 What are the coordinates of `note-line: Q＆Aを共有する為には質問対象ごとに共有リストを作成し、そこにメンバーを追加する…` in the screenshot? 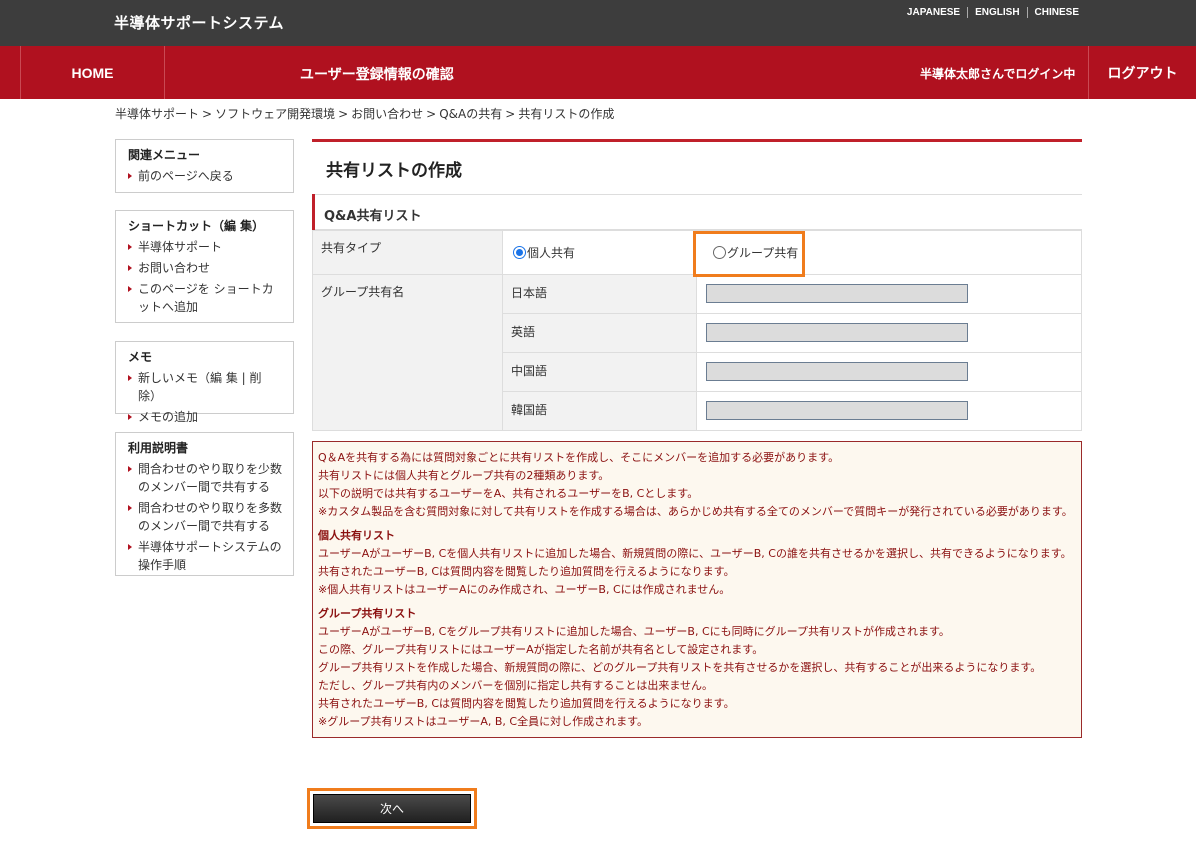 It's located at (579, 457).